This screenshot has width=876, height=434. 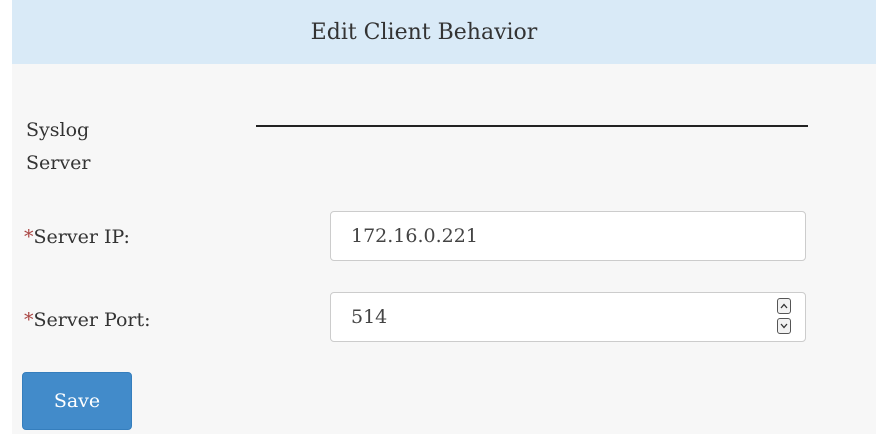 I want to click on server-ip-label-text: Server IP:, so click(x=81, y=237).